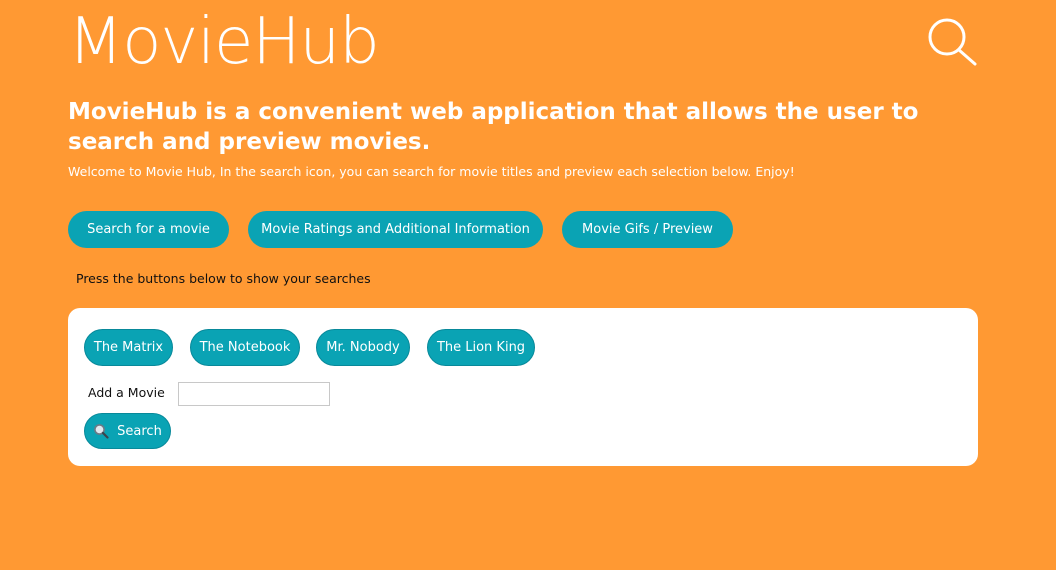 The image size is (1056, 570). What do you see at coordinates (395, 229) in the screenshot?
I see `ratings-info-button: Movie Ratings and Additional Information` at bounding box center [395, 229].